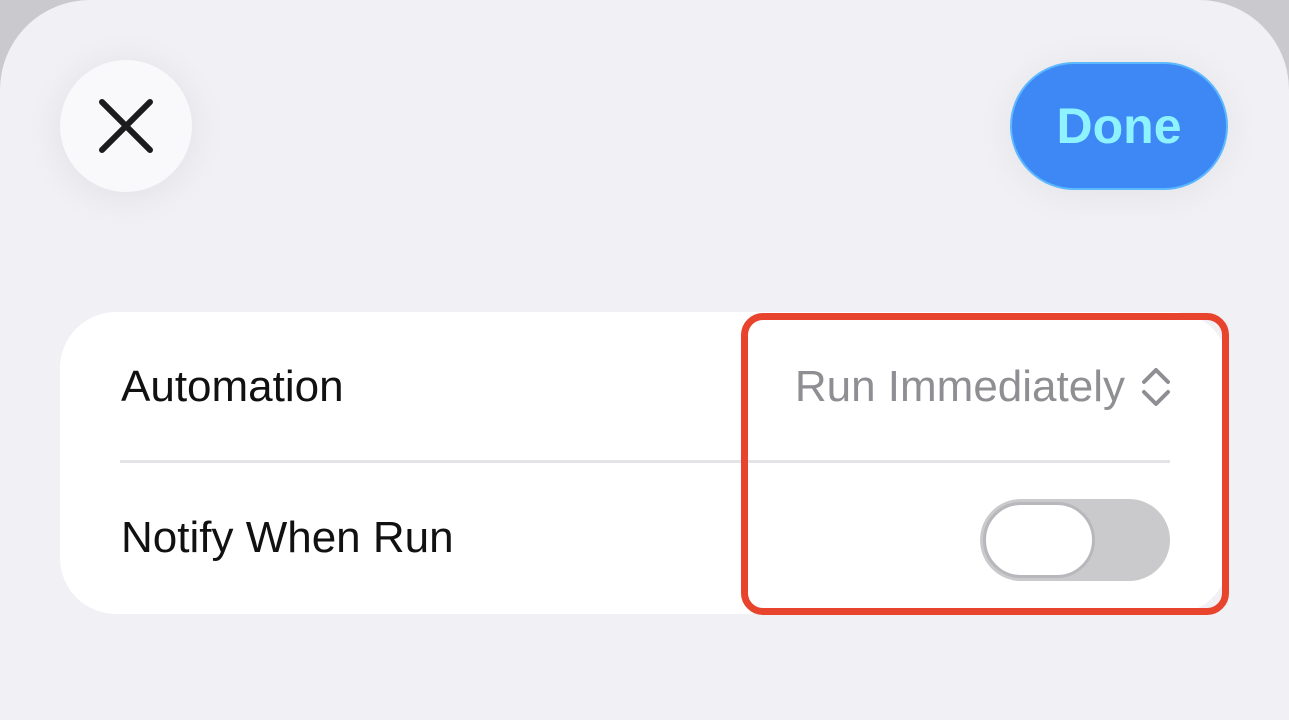  Describe the element at coordinates (1039, 540) in the screenshot. I see `toggle-knob` at that location.